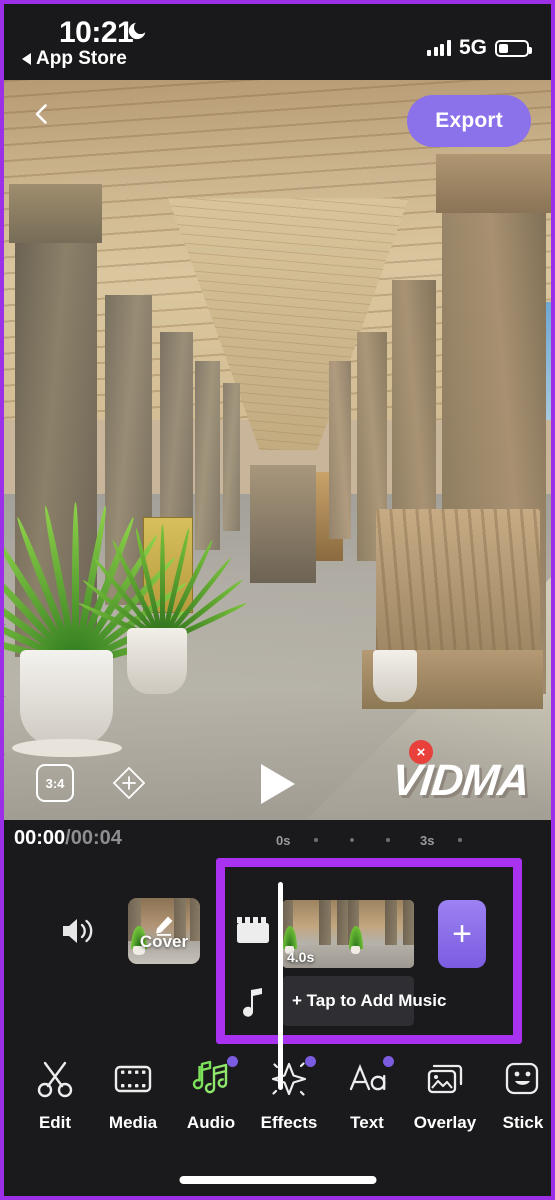 Image resolution: width=555 pixels, height=1200 pixels. Describe the element at coordinates (137, 31) in the screenshot. I see `moon-icon` at that location.